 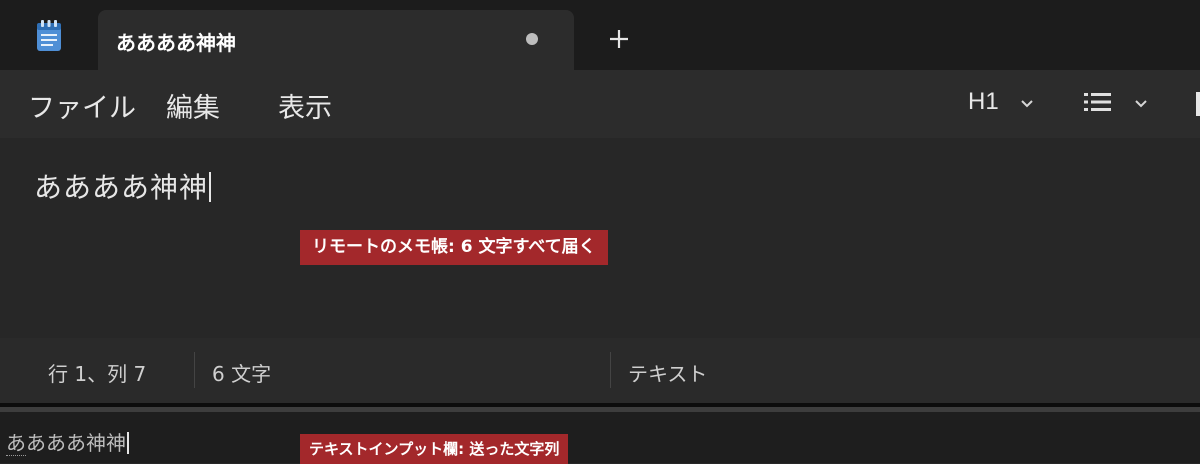 What do you see at coordinates (193, 105) in the screenshot?
I see `menu-edit: 編集` at bounding box center [193, 105].